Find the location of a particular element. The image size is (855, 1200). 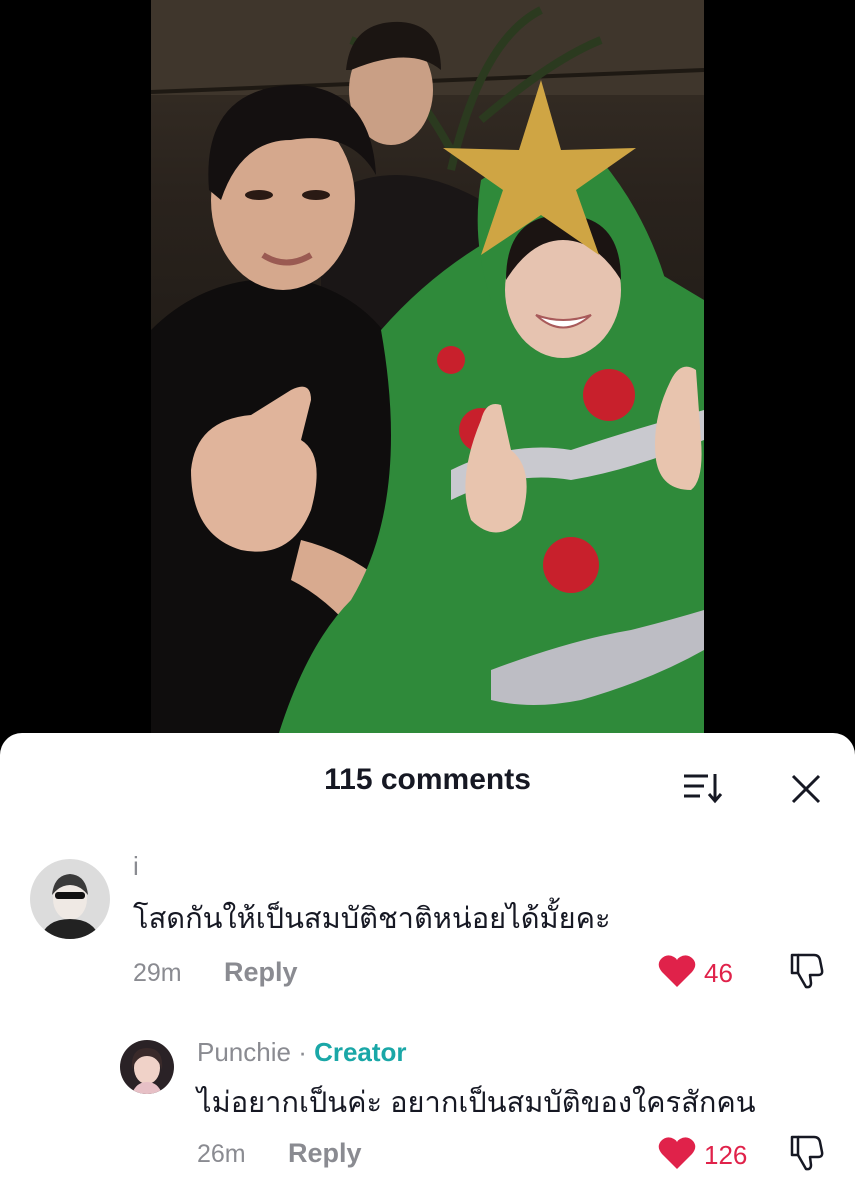

creator-badge: Creator is located at coordinates (360, 1052).